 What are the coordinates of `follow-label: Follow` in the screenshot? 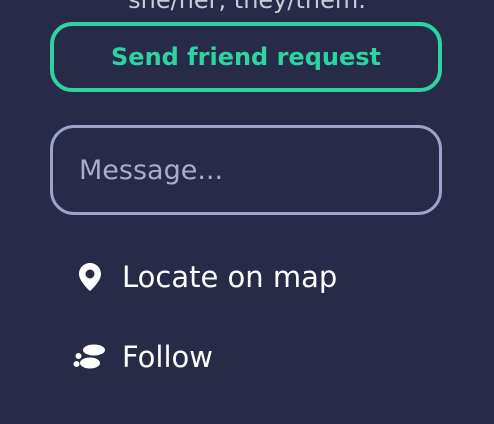 It's located at (167, 357).